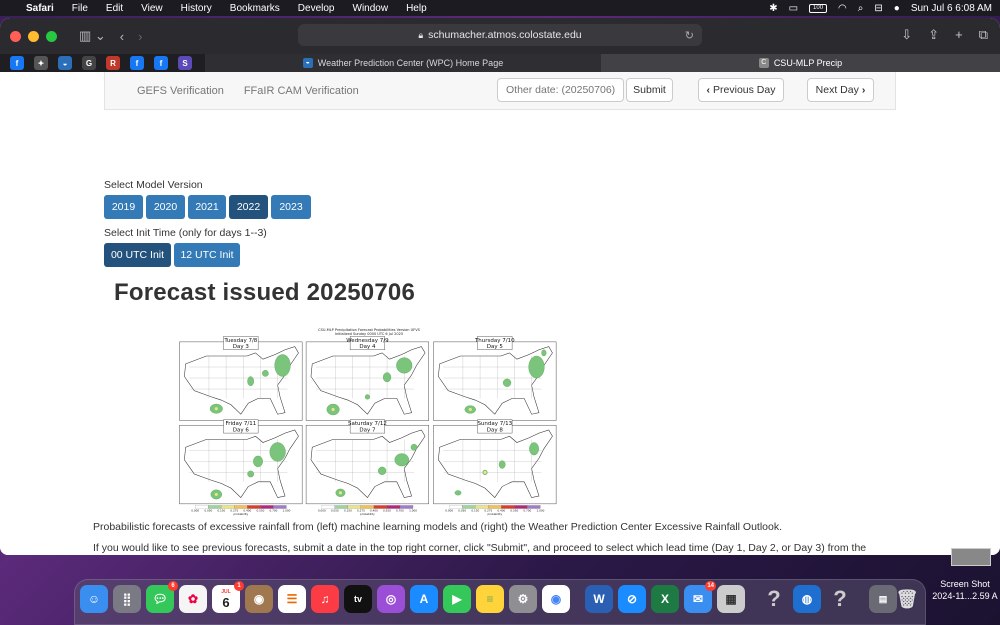  Describe the element at coordinates (325, 599) in the screenshot. I see `music-icon: ♫` at that location.